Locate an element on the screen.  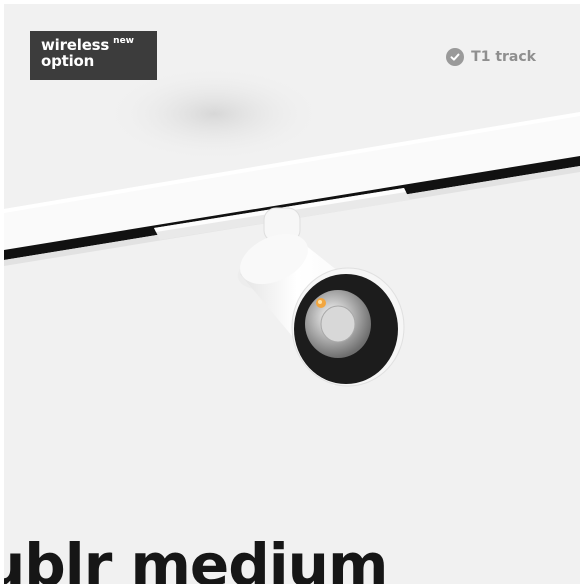
product-title: ublr medium is located at coordinates (196, 557).